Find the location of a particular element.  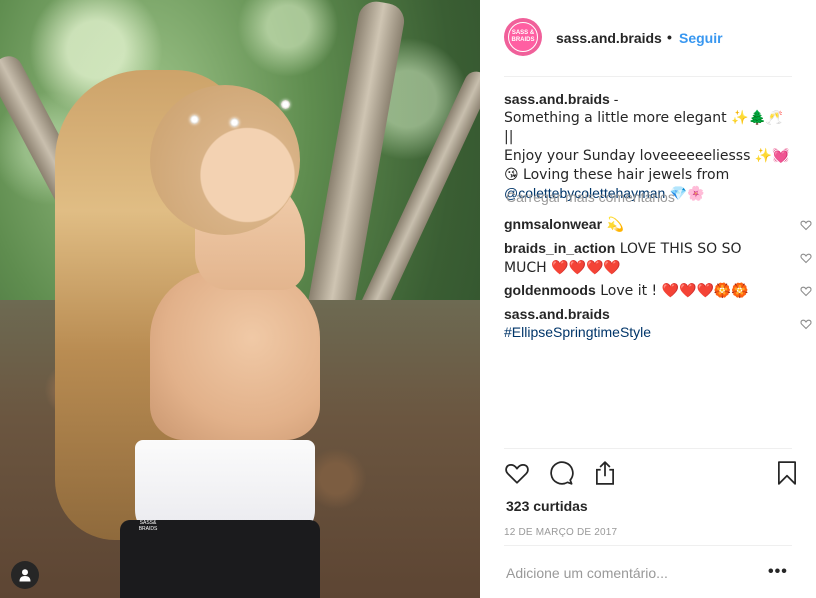

load-more-comments-button: Carregar mais comentários is located at coordinates (590, 197).